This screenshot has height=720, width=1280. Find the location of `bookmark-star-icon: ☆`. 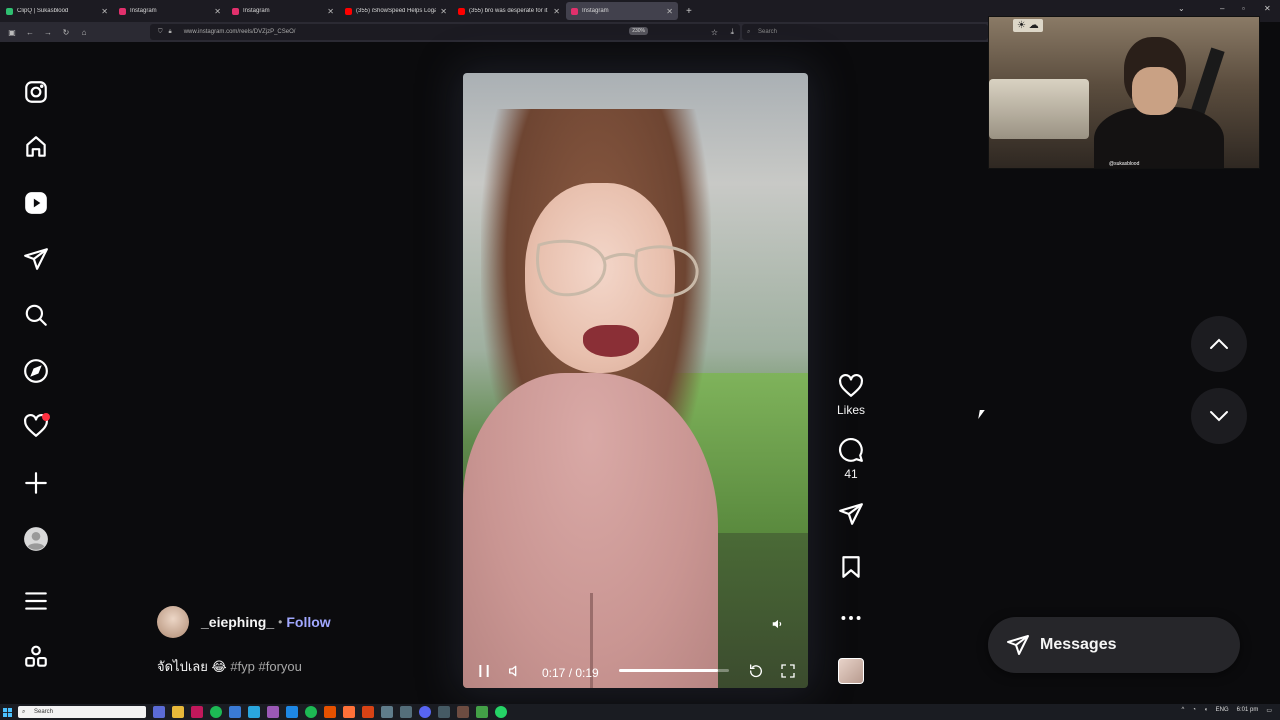

bookmark-star-icon: ☆ is located at coordinates (714, 32).